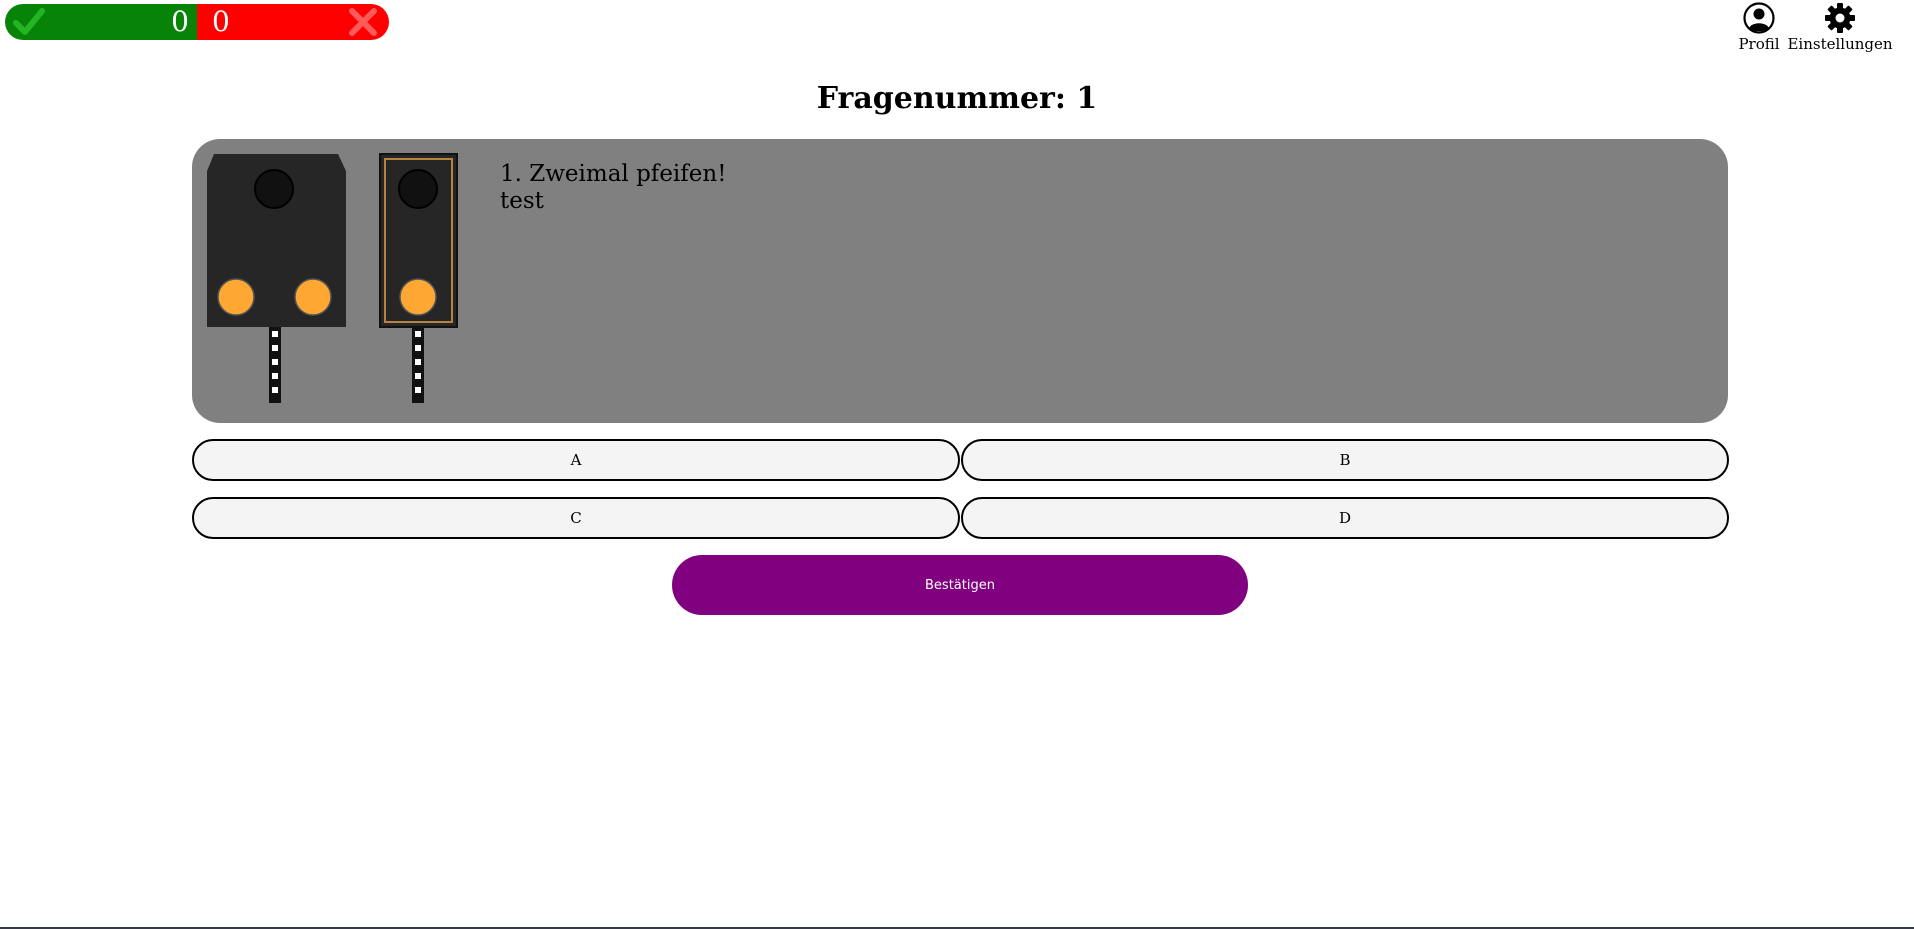 Image resolution: width=1914 pixels, height=929 pixels. Describe the element at coordinates (1840, 18) in the screenshot. I see `gear-icon` at that location.